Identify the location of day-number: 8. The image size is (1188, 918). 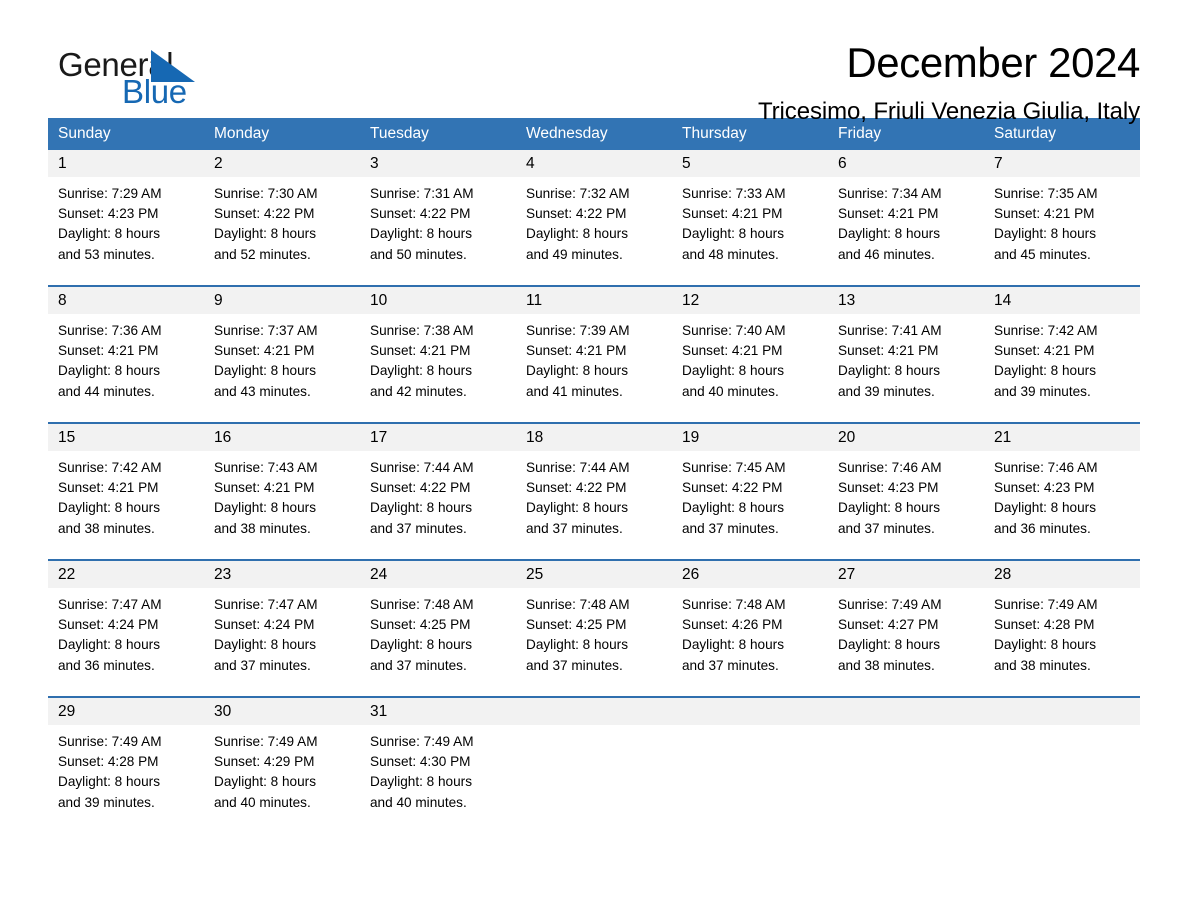
(126, 300).